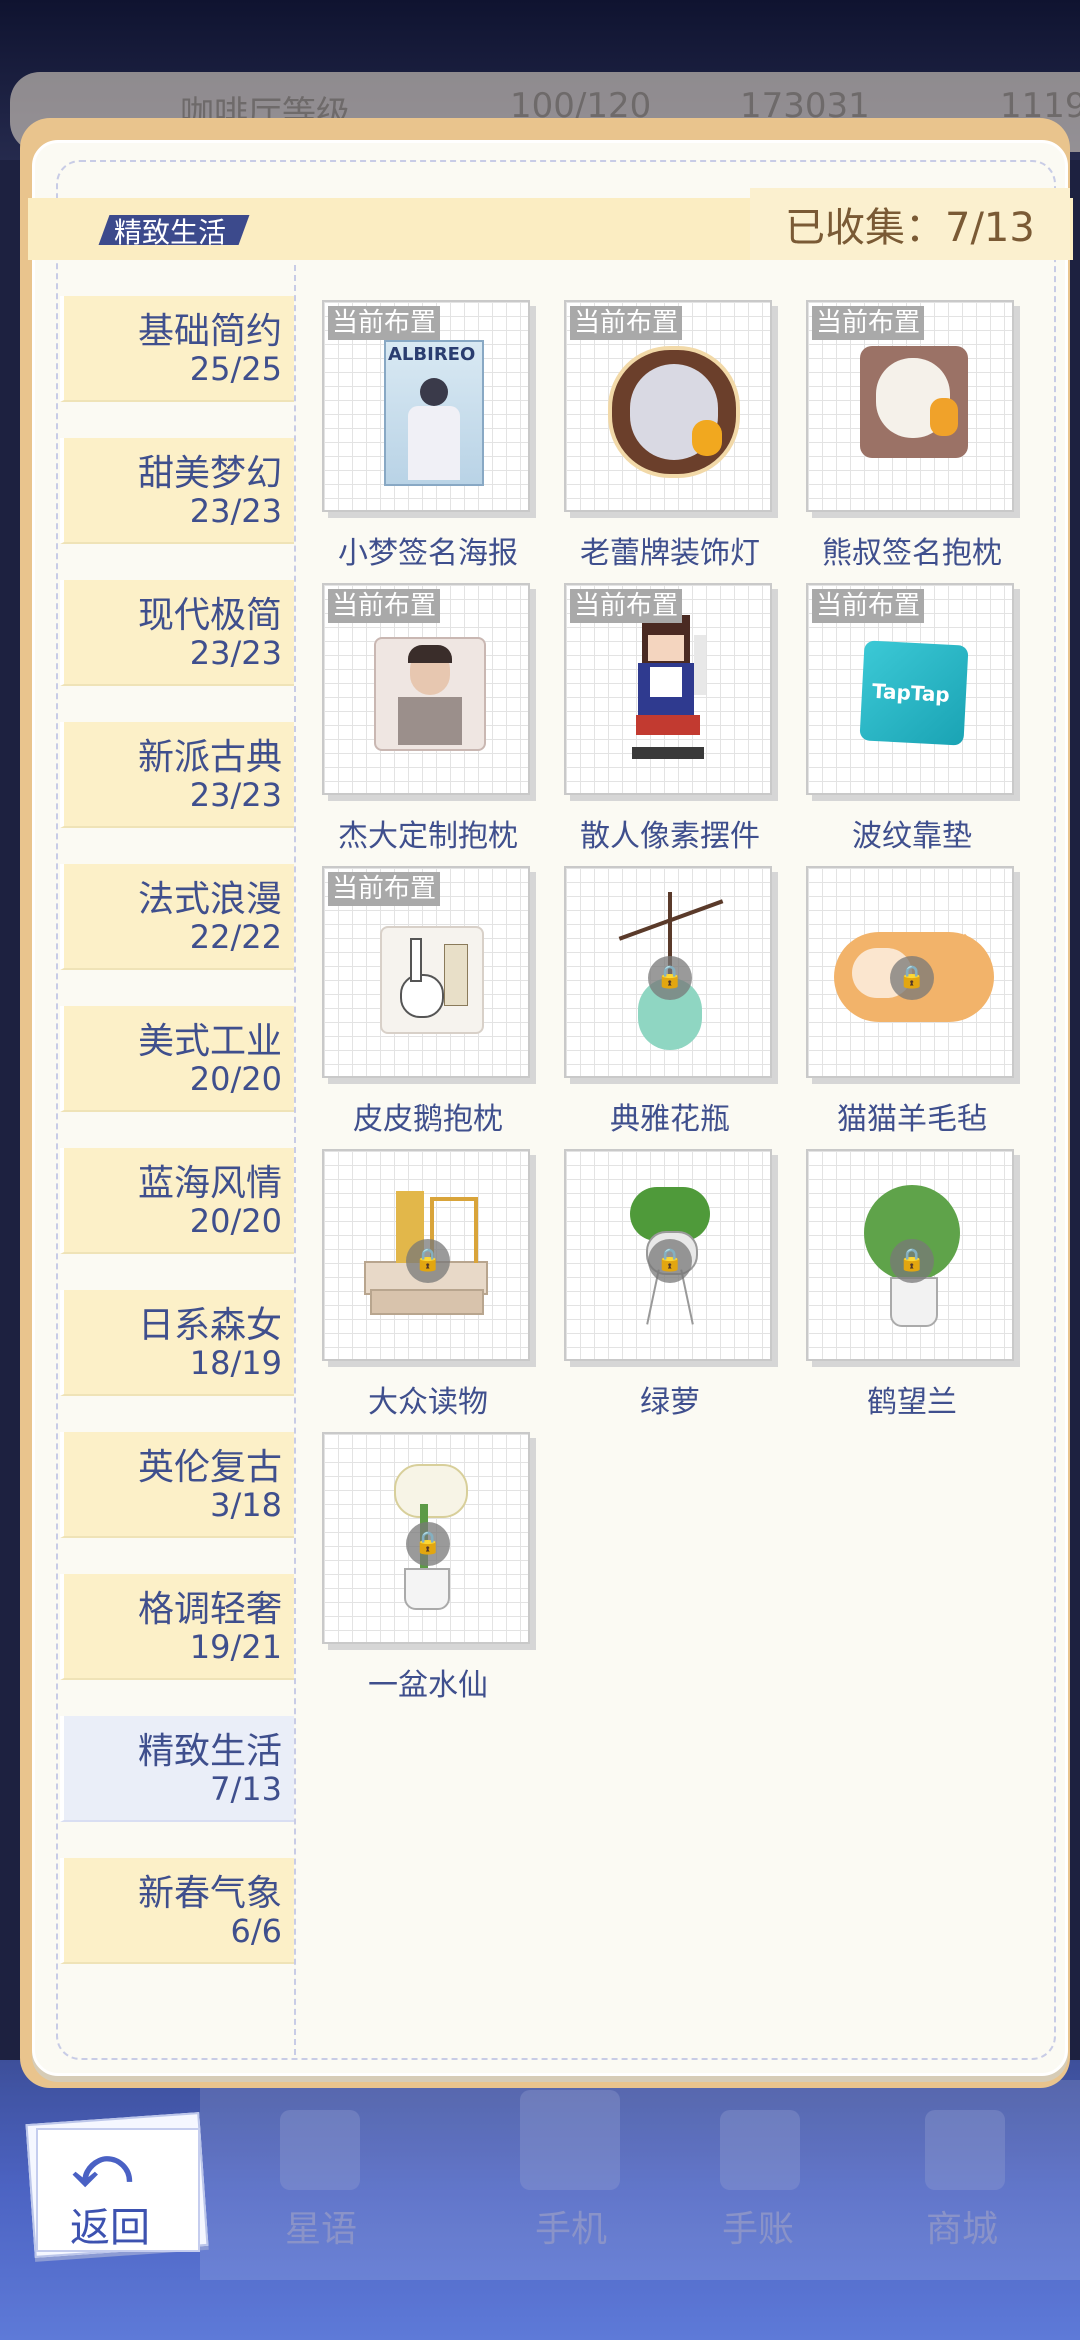  I want to click on category-name: 新派古典, so click(209, 757).